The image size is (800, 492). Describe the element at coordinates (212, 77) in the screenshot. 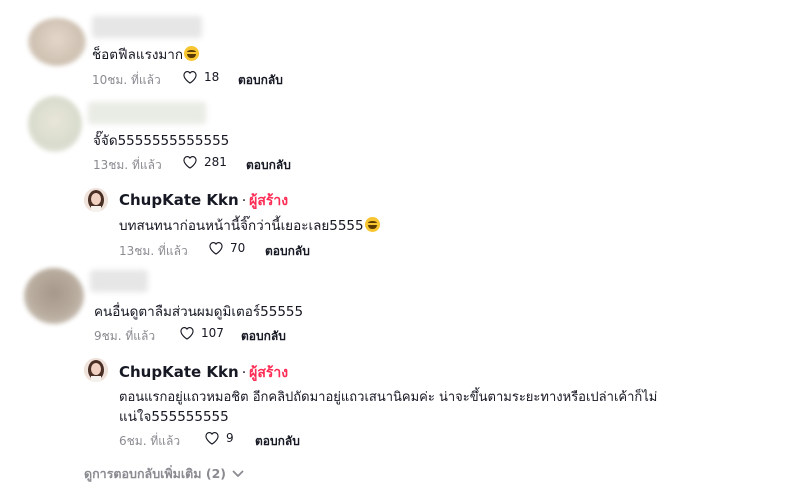

I see `like-count: 18` at that location.